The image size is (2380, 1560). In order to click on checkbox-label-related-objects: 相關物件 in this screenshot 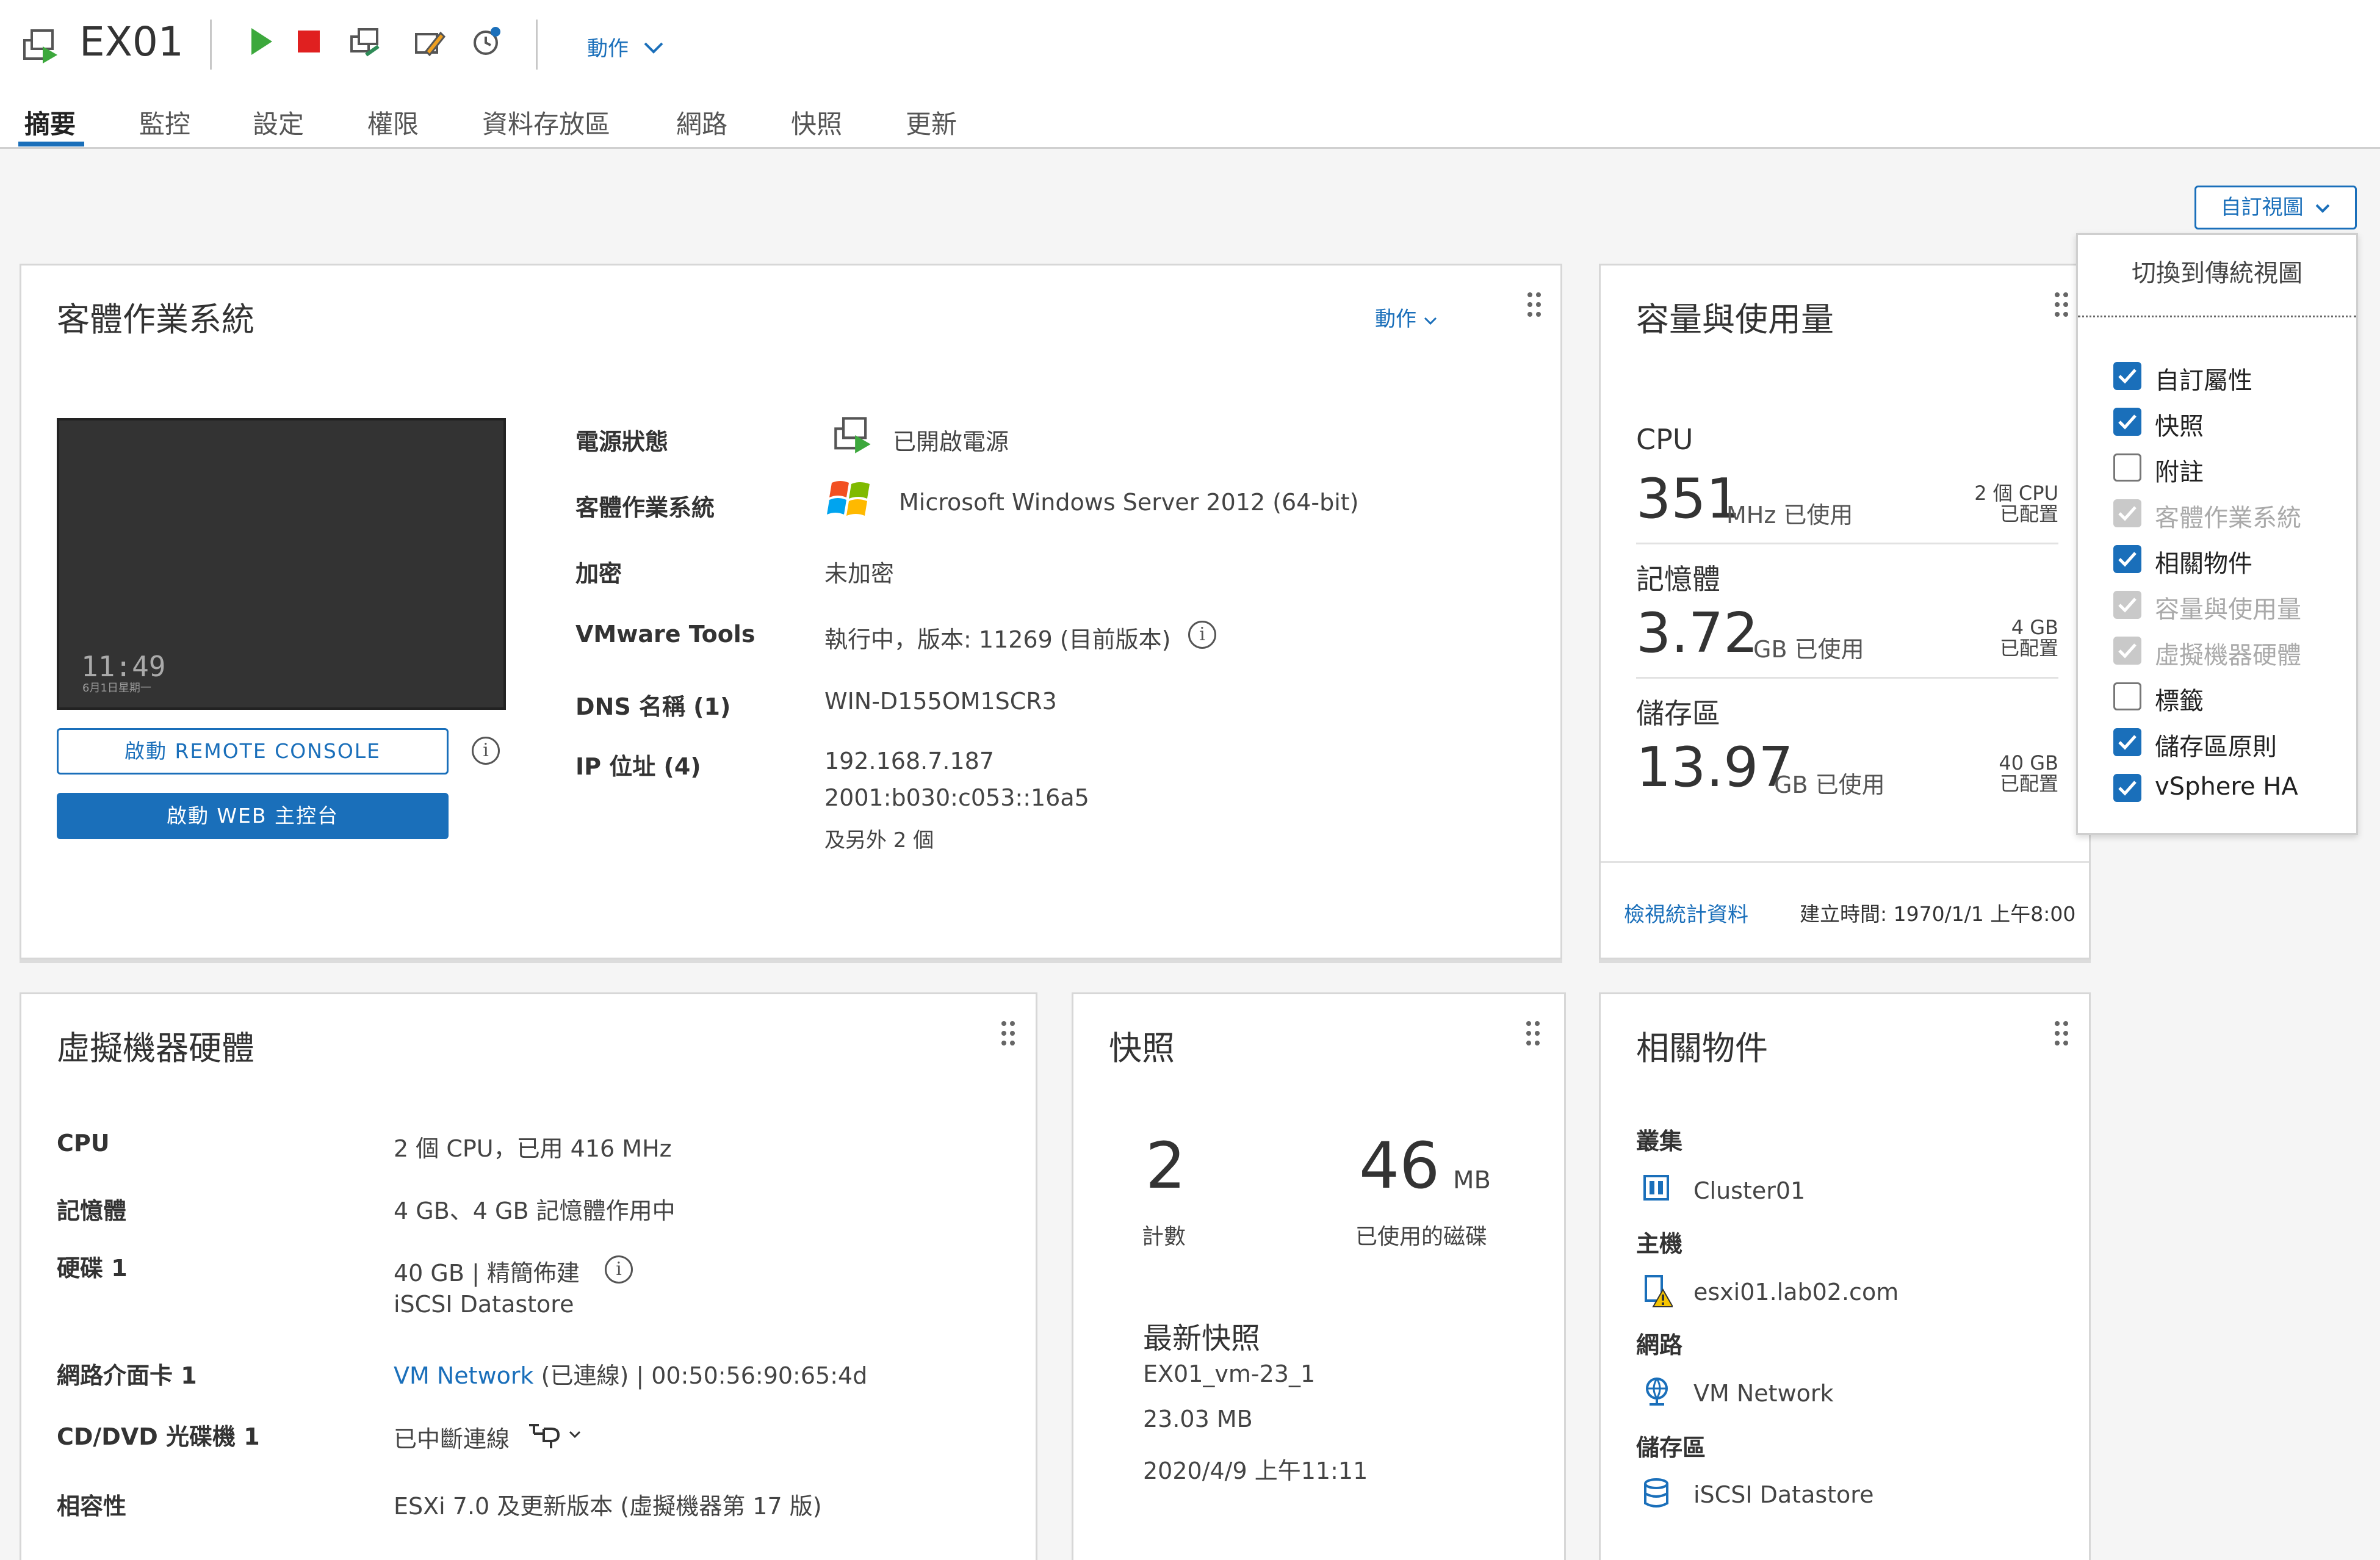, I will do `click(2203, 564)`.